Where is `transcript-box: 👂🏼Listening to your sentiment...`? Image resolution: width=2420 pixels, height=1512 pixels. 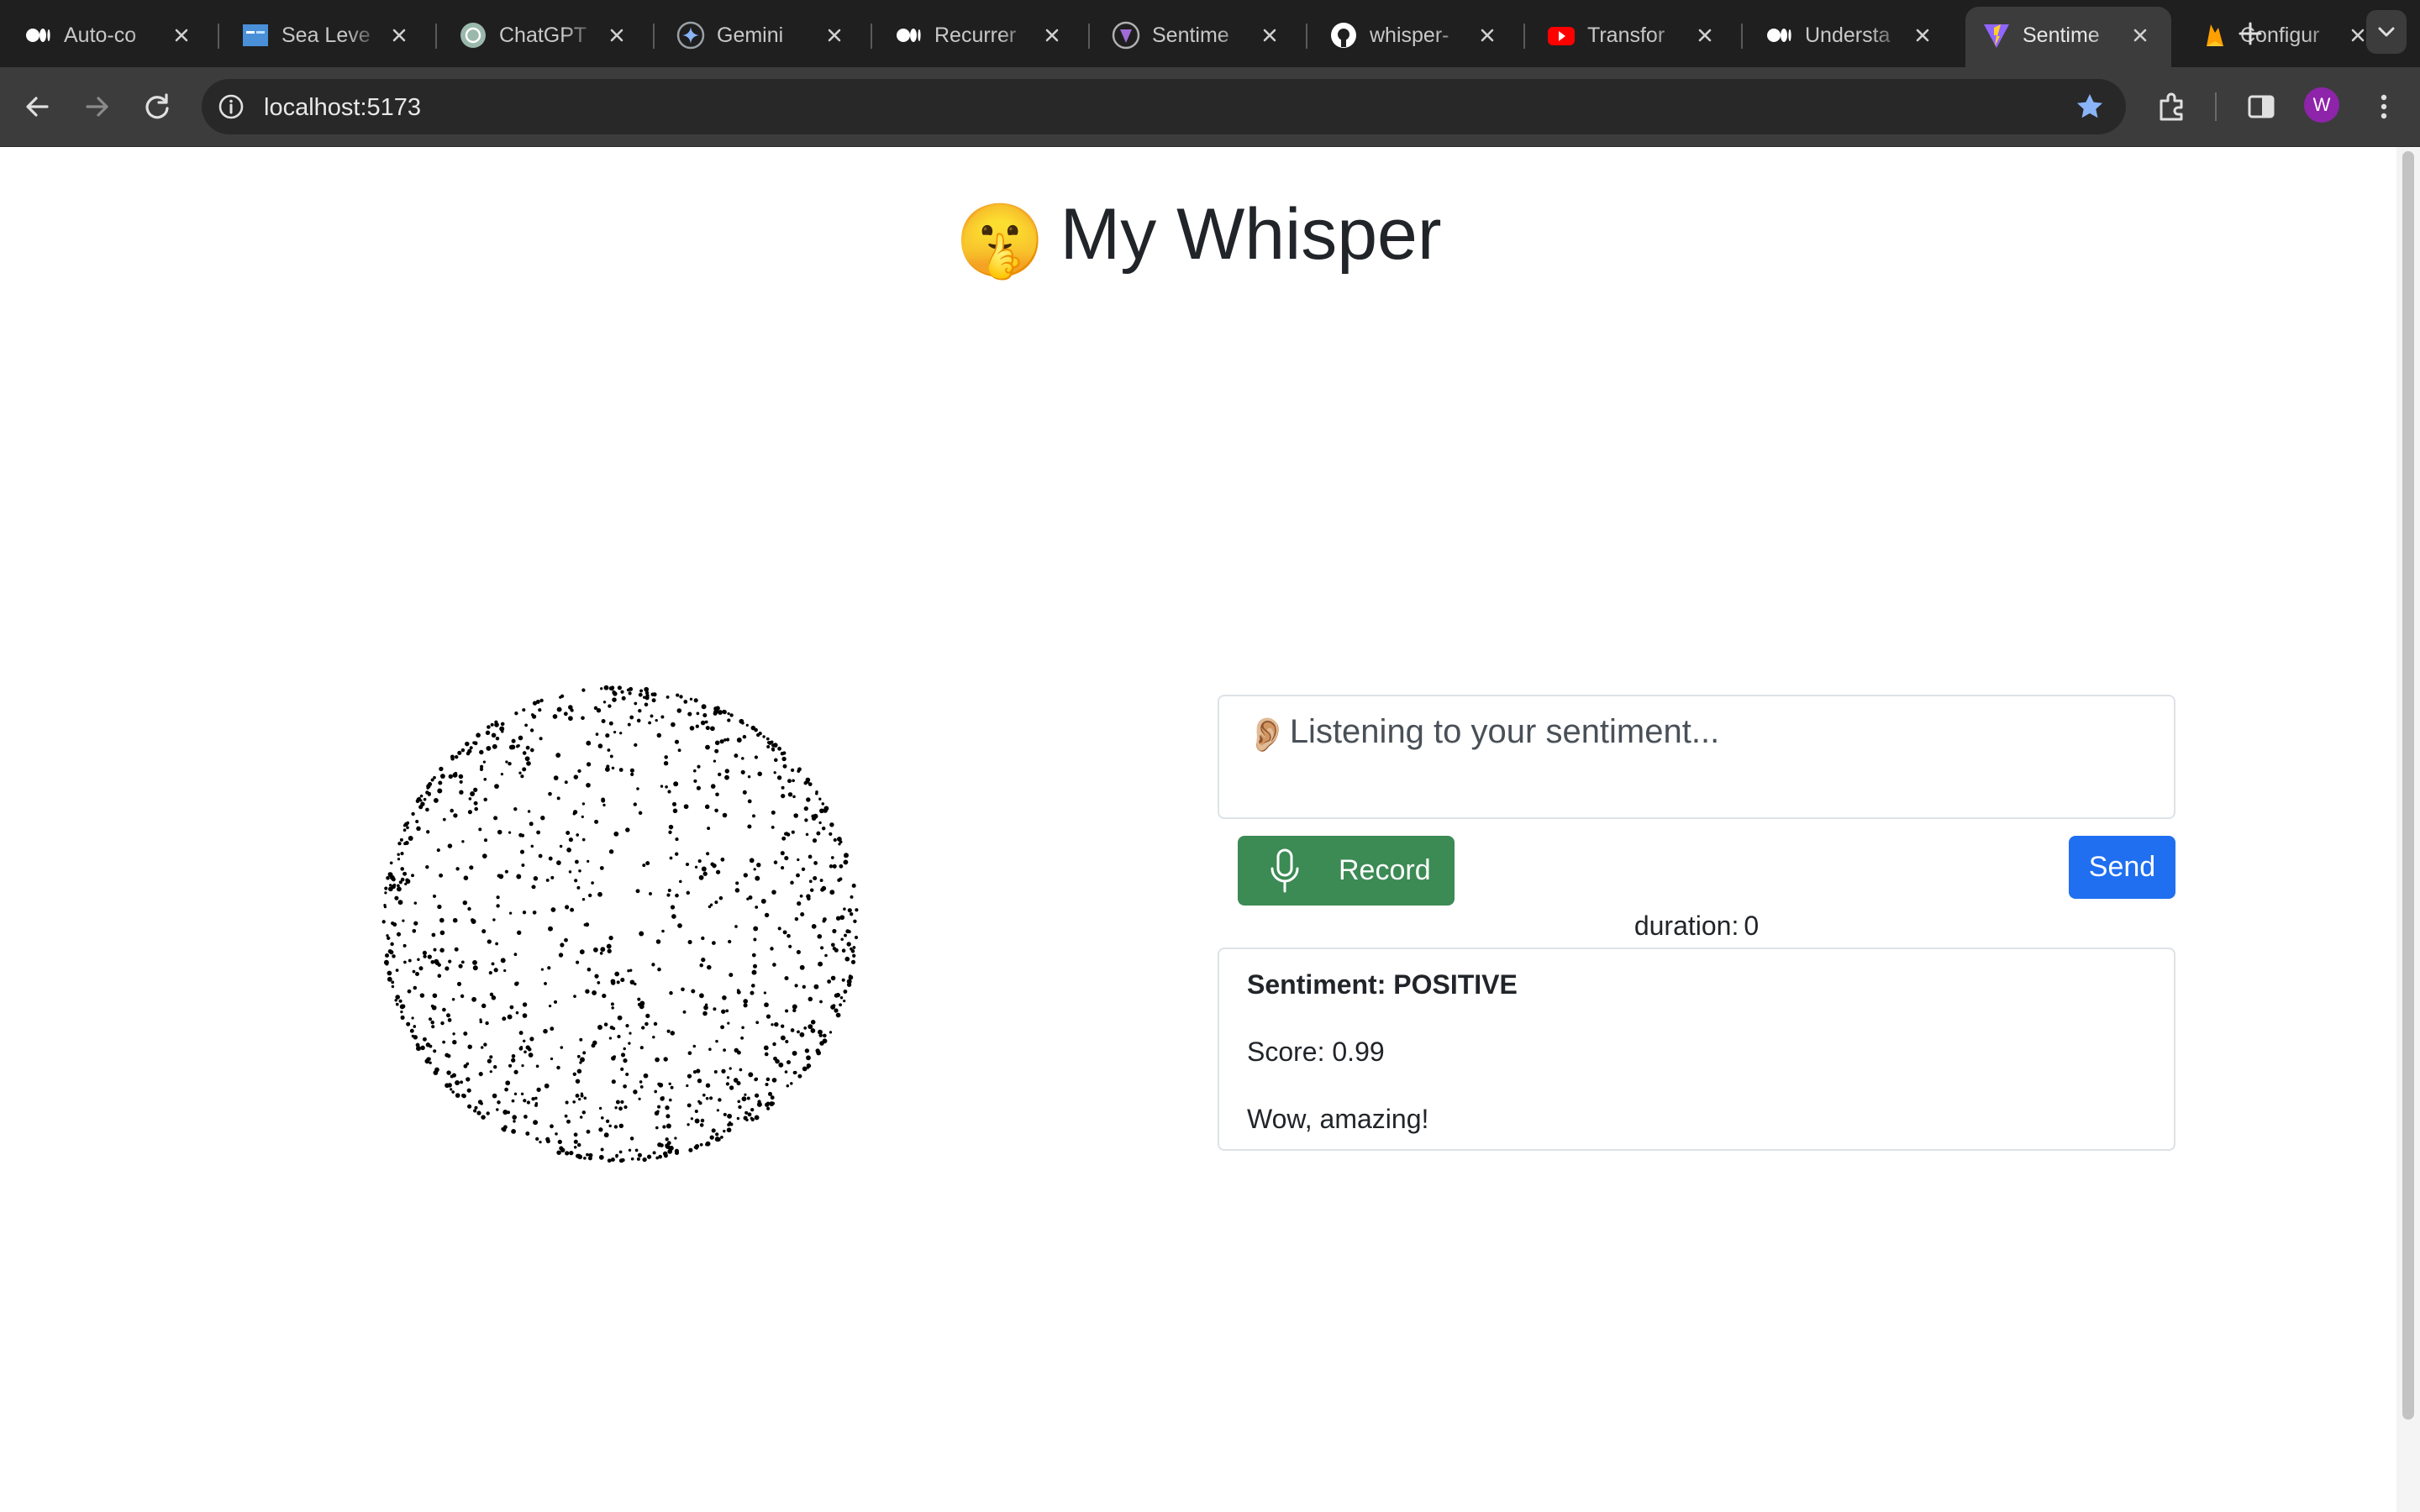
transcript-box: 👂🏼Listening to your sentiment... is located at coordinates (1696, 757).